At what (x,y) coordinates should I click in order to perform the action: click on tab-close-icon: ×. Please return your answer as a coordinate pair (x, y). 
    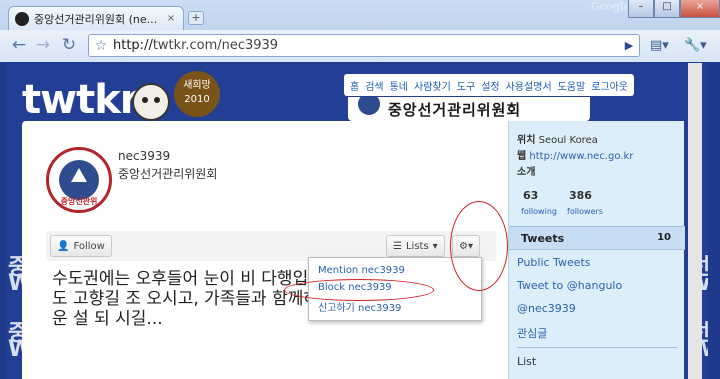
    Looking at the image, I should click on (171, 18).